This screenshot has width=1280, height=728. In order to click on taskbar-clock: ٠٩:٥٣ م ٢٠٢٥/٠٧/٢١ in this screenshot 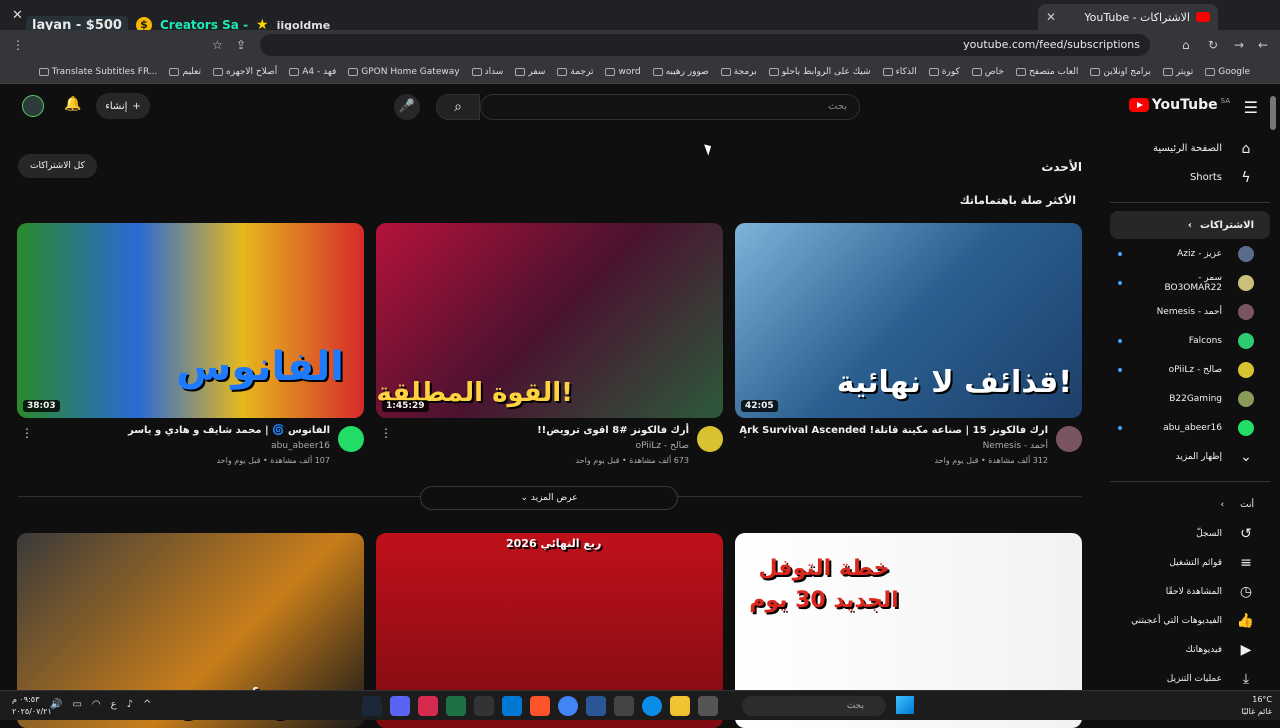, I will do `click(32, 706)`.